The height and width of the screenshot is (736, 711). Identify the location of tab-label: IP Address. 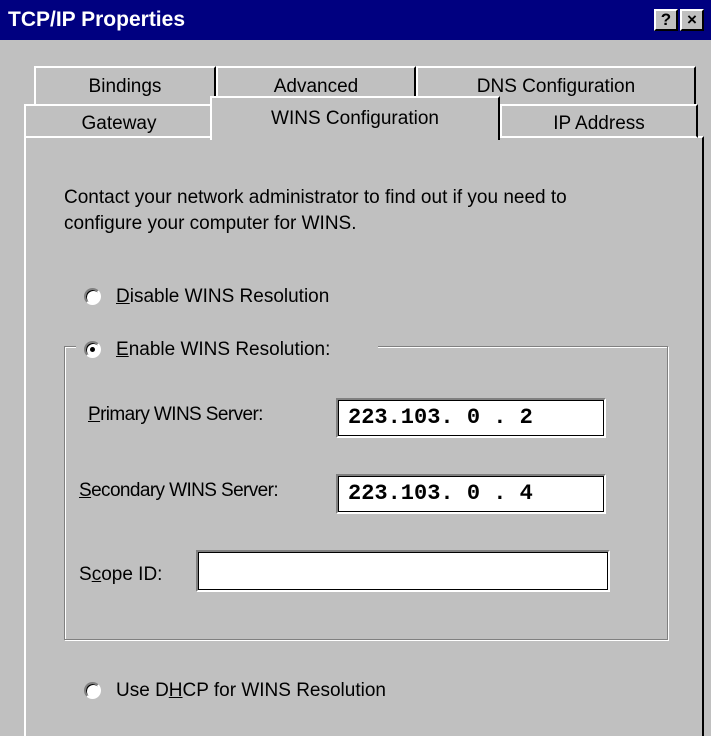
(599, 123).